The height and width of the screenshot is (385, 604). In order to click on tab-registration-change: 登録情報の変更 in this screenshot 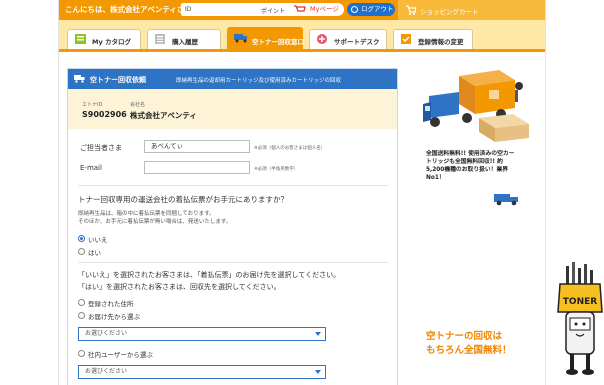, I will do `click(433, 39)`.